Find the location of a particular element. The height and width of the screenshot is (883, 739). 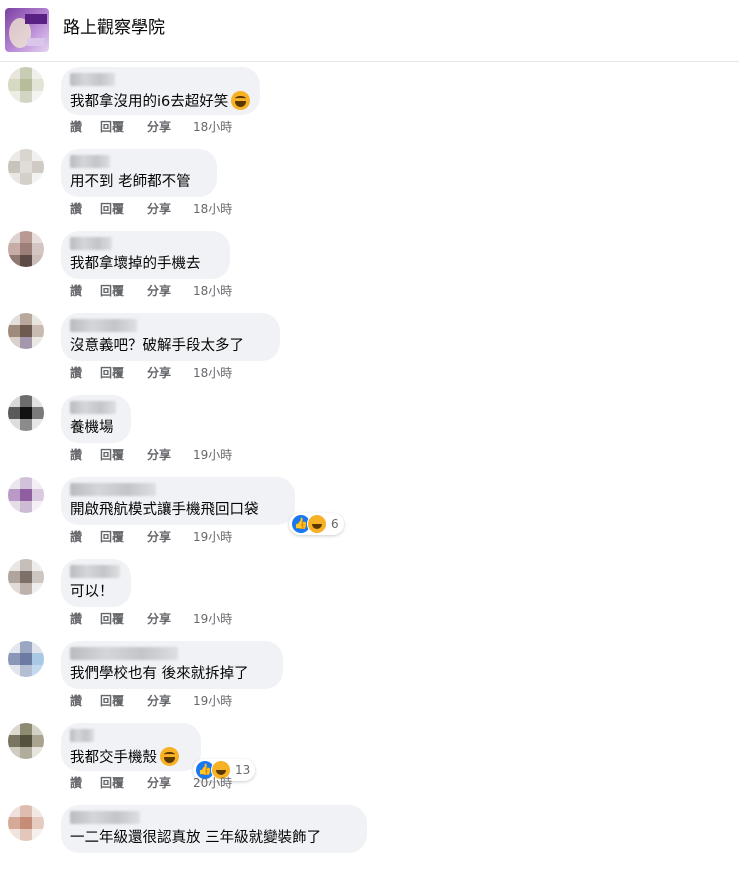

comment-bubble: 用不到 老師都不管 is located at coordinates (139, 173).